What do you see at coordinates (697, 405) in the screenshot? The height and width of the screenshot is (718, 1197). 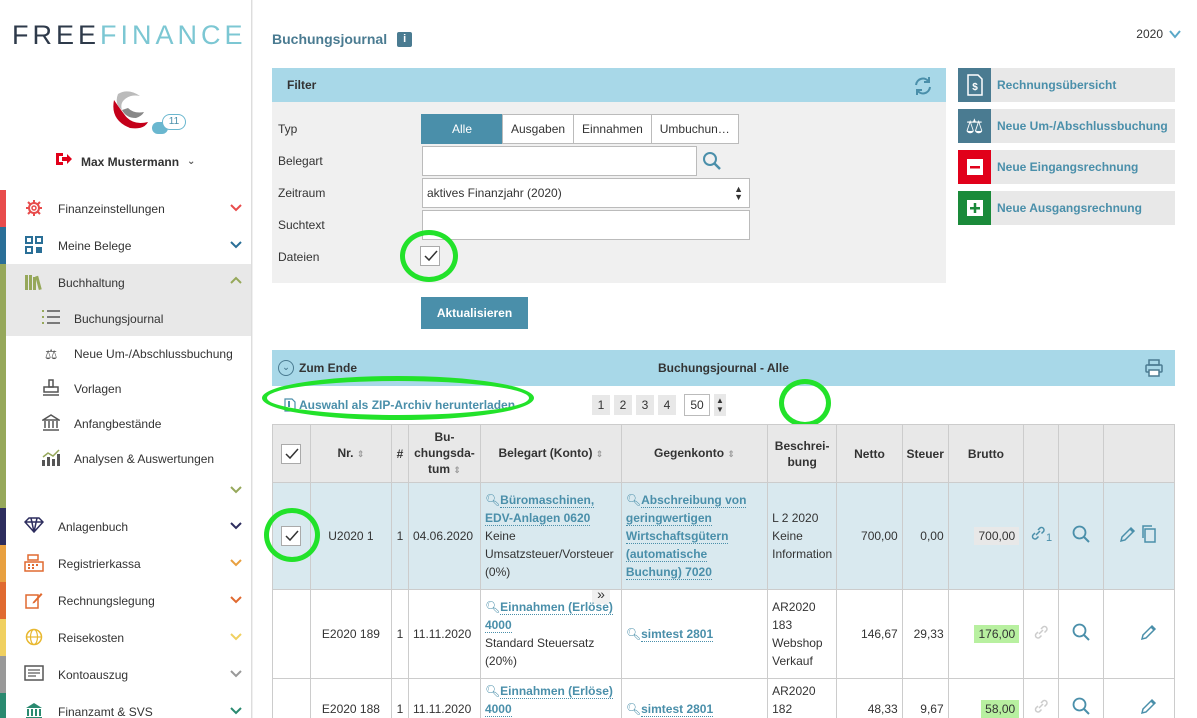 I see `page-size-select: 50` at bounding box center [697, 405].